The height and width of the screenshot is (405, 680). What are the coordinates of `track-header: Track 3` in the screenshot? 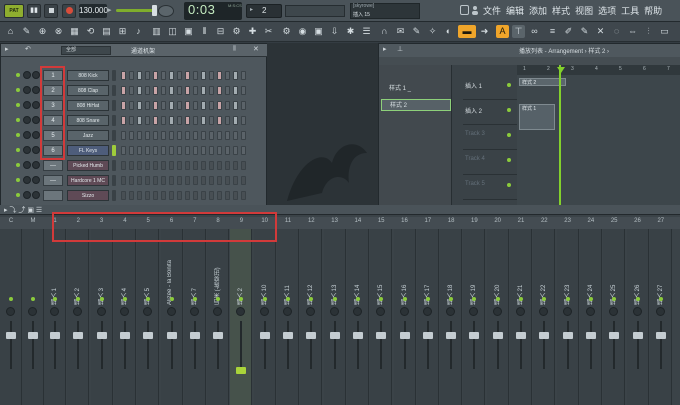 It's located at (490, 137).